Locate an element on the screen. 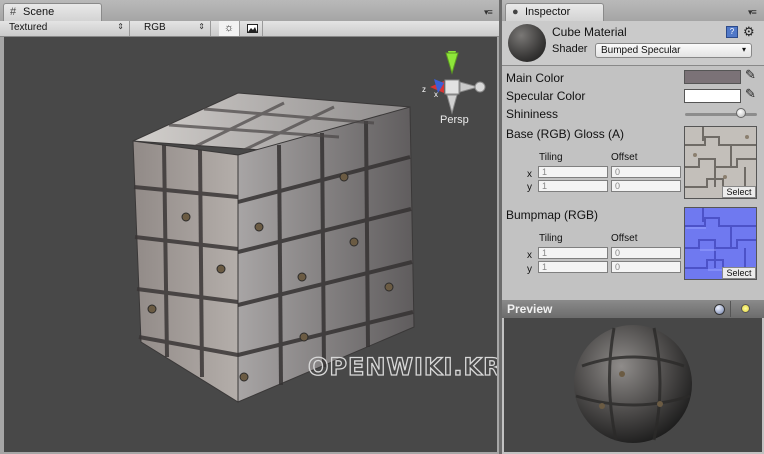 This screenshot has height=454, width=764. bump-tiling-label: Tiling is located at coordinates (551, 238).